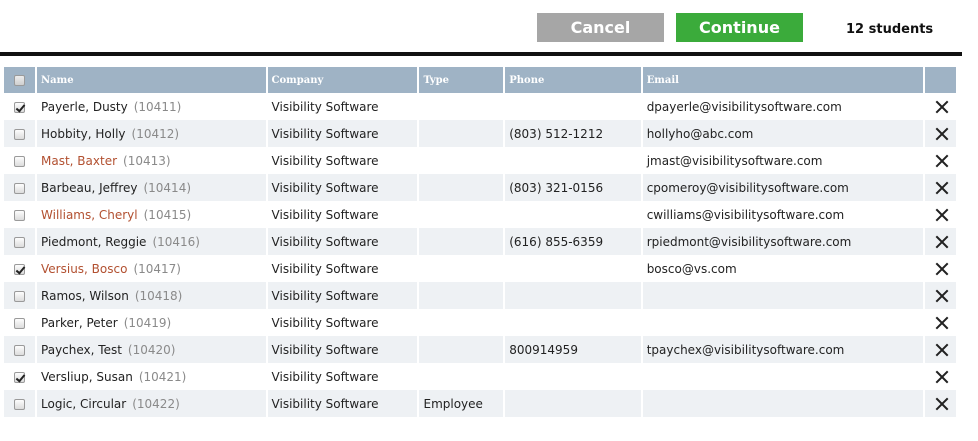 This screenshot has height=441, width=978. I want to click on student-id: (10412), so click(155, 133).